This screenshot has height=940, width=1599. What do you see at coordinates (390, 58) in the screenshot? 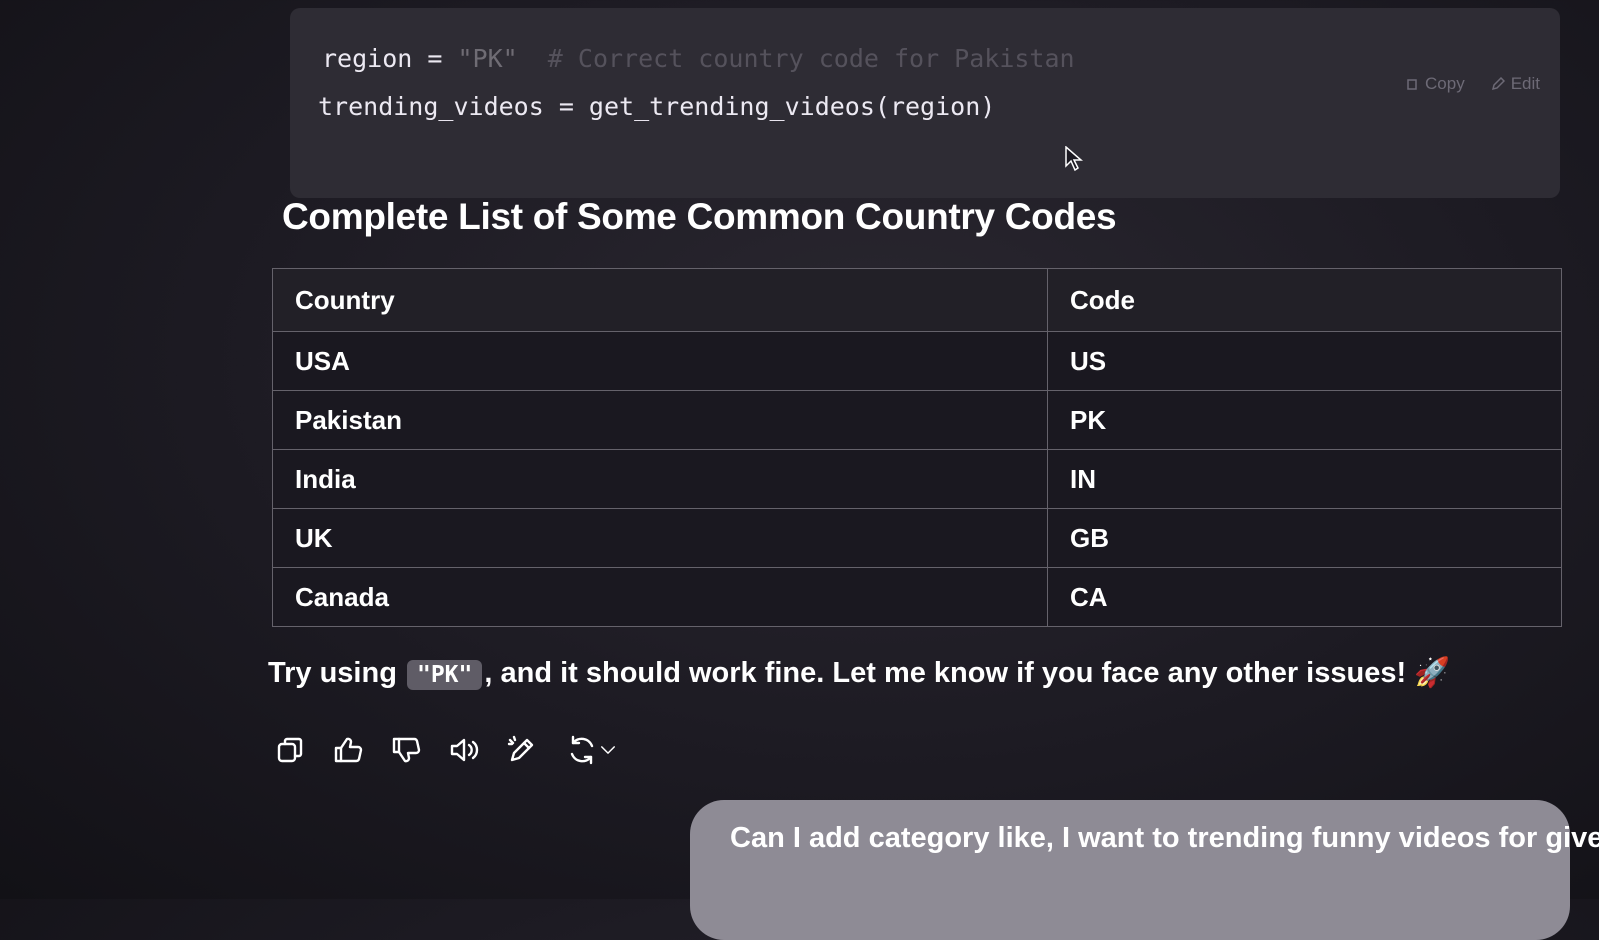
I see `code-var: region =` at bounding box center [390, 58].